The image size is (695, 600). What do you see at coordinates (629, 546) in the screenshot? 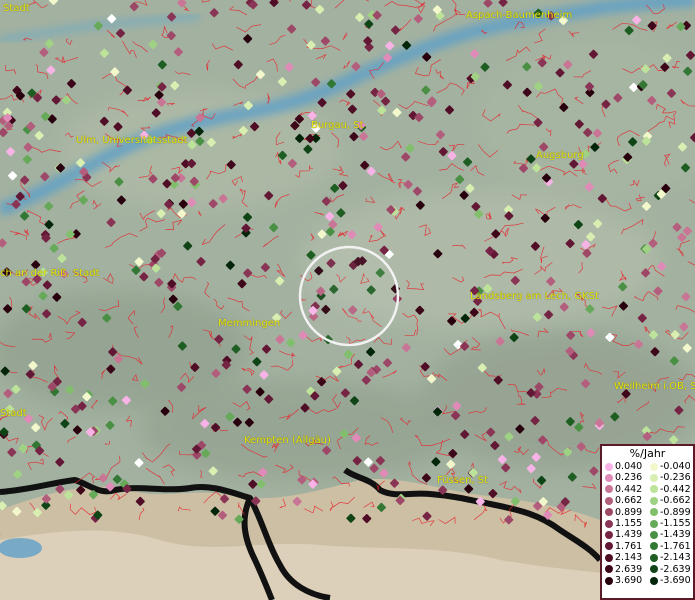
I see `legend-value: 1.761` at bounding box center [629, 546].